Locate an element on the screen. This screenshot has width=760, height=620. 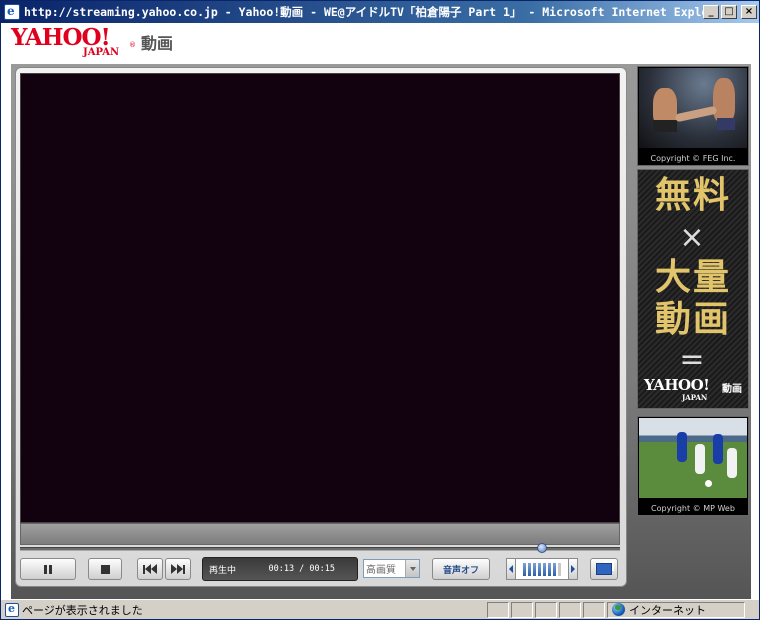
logo-registered-mark: ® is located at coordinates (132, 45).